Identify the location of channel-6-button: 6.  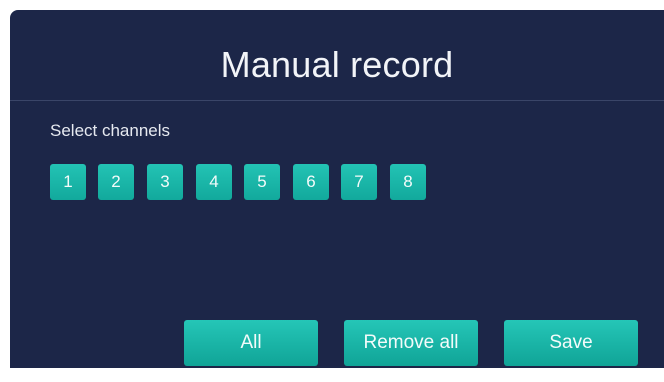
(311, 182).